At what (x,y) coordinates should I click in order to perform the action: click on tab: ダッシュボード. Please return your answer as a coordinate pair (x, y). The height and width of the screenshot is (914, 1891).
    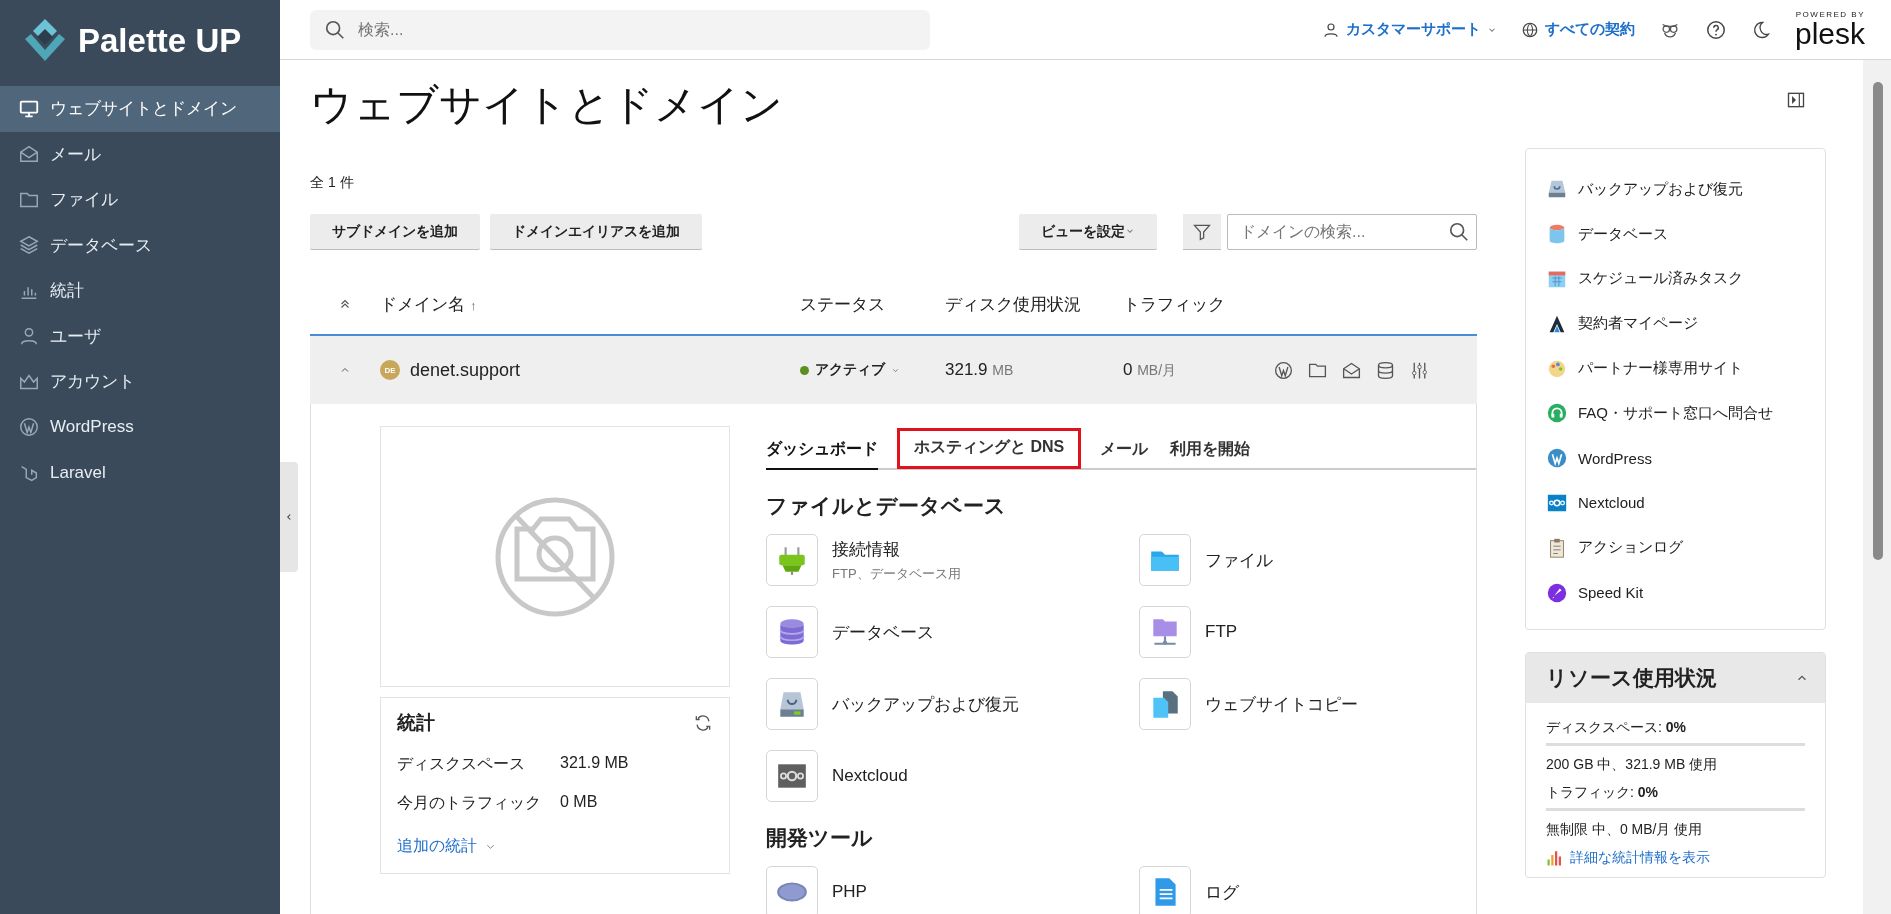
    Looking at the image, I should click on (822, 454).